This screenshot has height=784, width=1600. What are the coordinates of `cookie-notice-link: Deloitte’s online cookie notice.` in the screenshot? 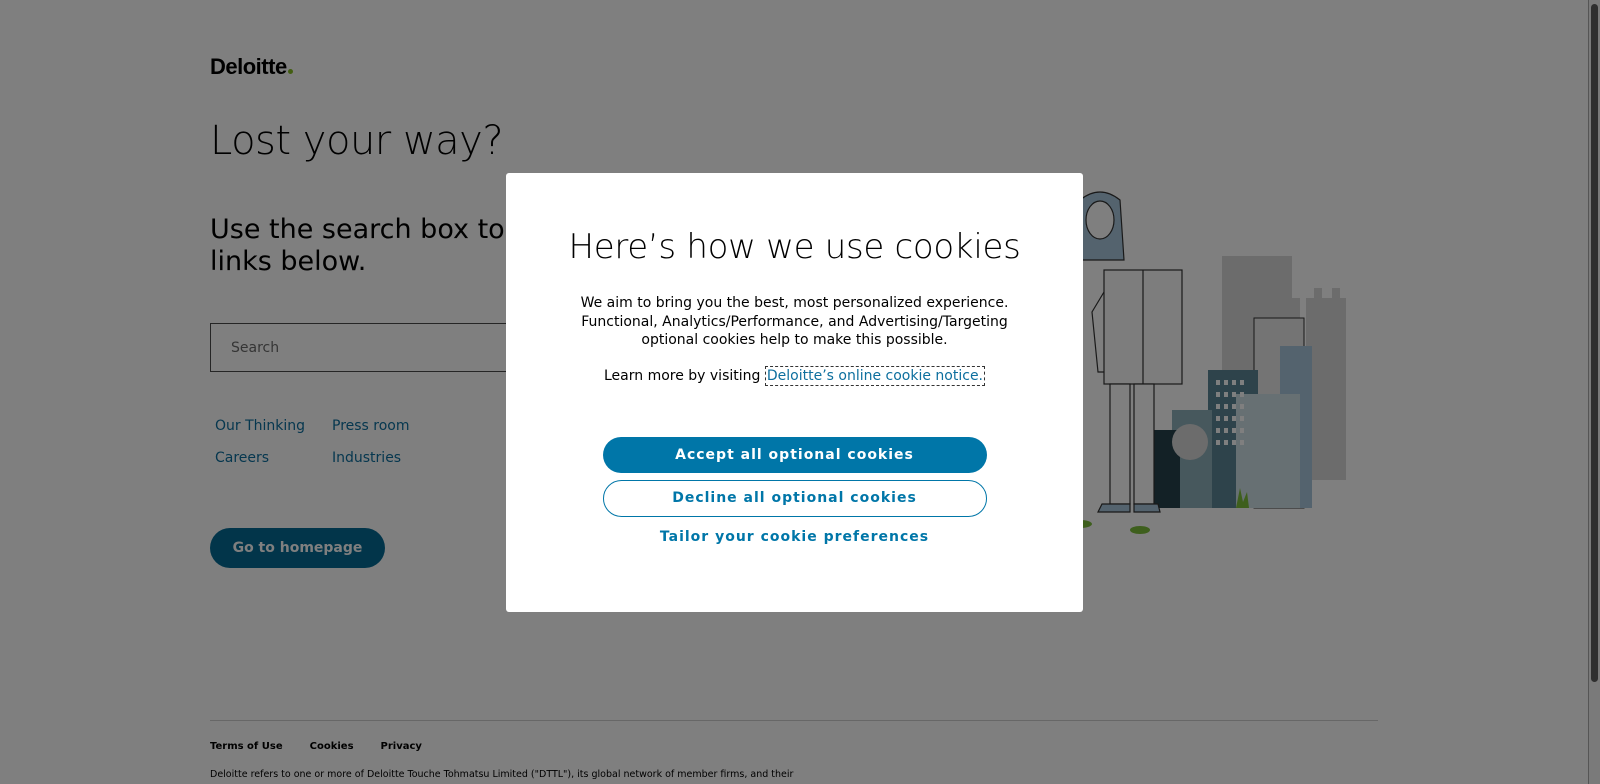 It's located at (875, 375).